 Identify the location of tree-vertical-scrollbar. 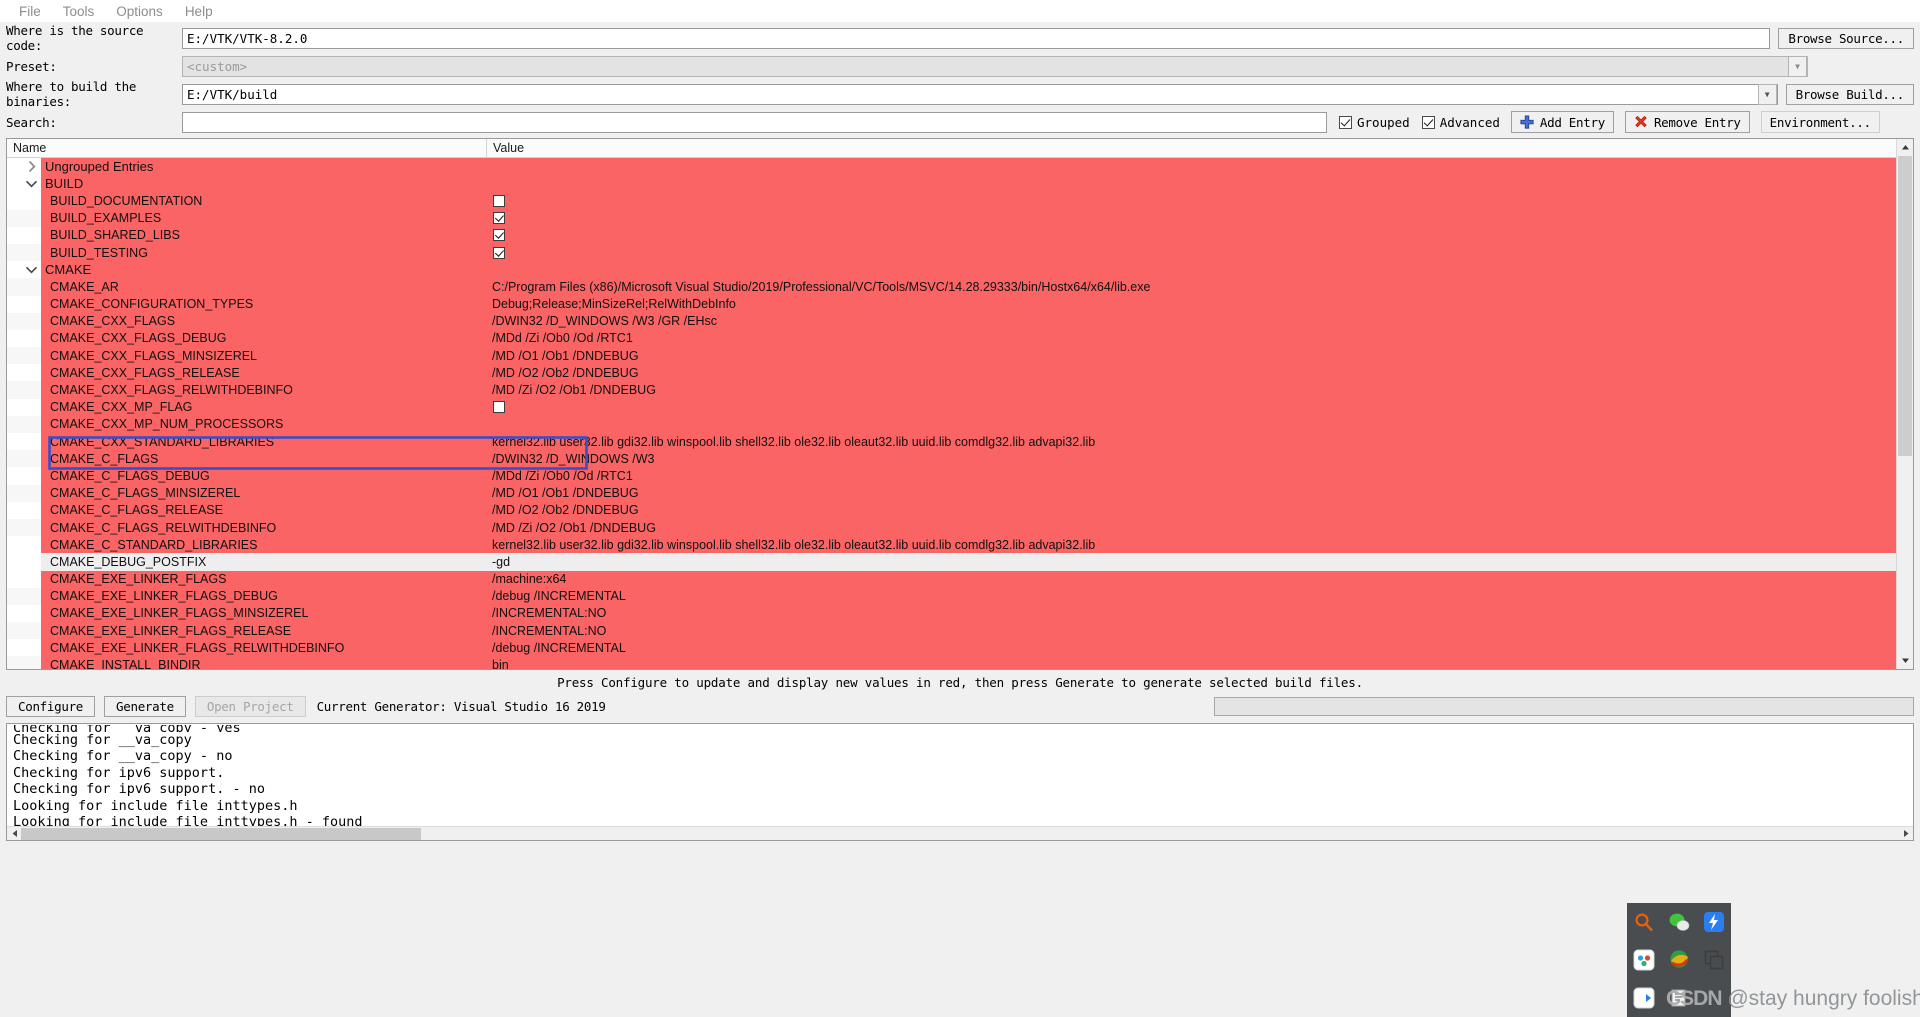
(1904, 404).